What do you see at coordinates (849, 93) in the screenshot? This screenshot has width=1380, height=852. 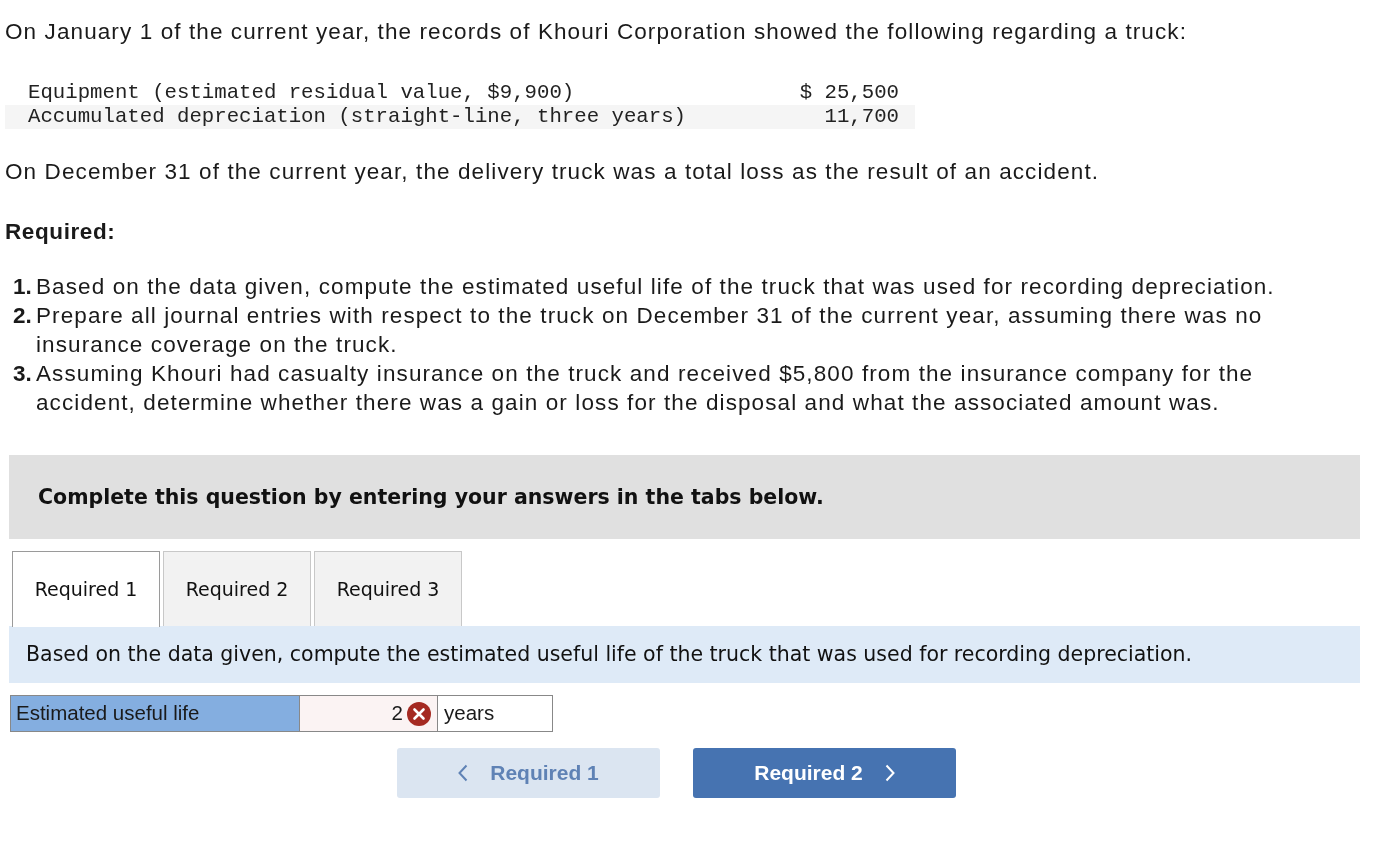 I see `record-amount: $ 25,500` at bounding box center [849, 93].